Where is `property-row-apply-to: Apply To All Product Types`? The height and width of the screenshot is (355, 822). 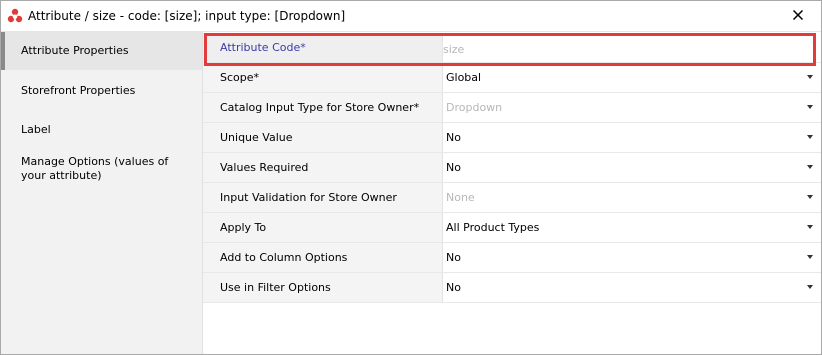
property-row-apply-to: Apply To All Product Types is located at coordinates (512, 228).